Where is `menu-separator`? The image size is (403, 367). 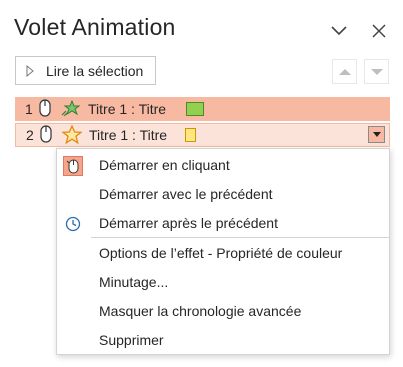
menu-separator is located at coordinates (240, 237).